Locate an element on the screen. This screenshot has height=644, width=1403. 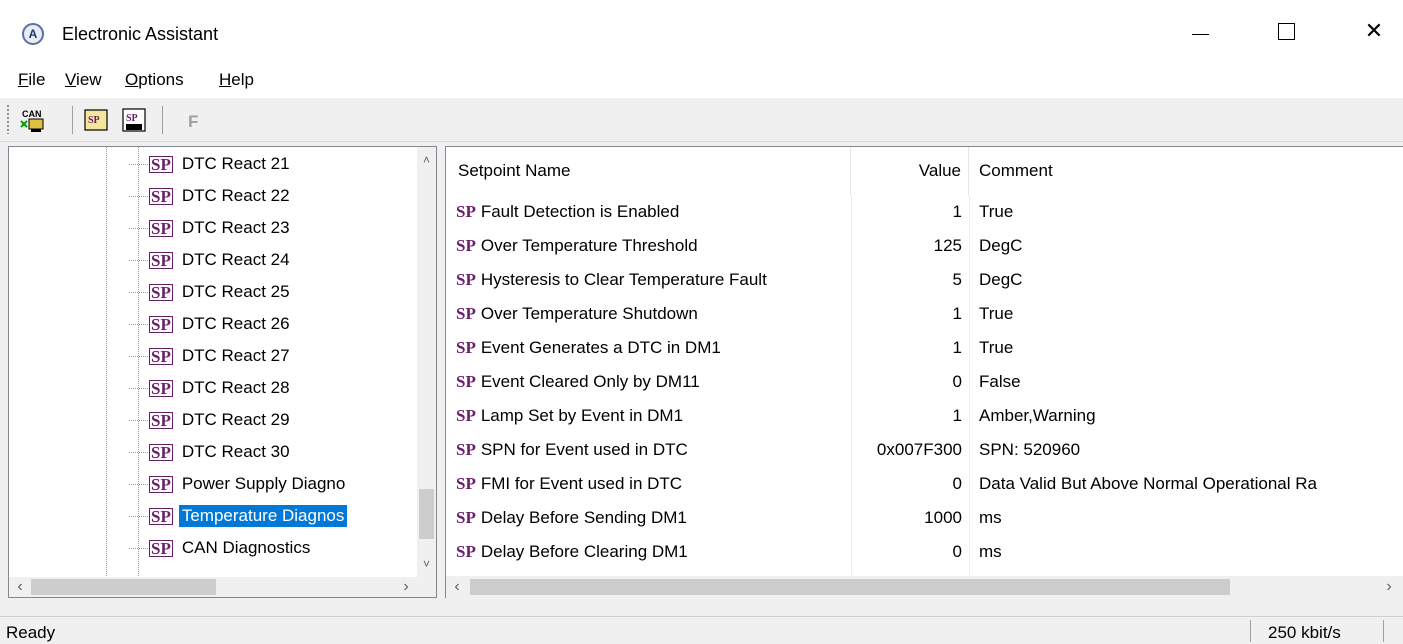
tree-horizontal-scrollbar: ‹ › is located at coordinates (213, 587).